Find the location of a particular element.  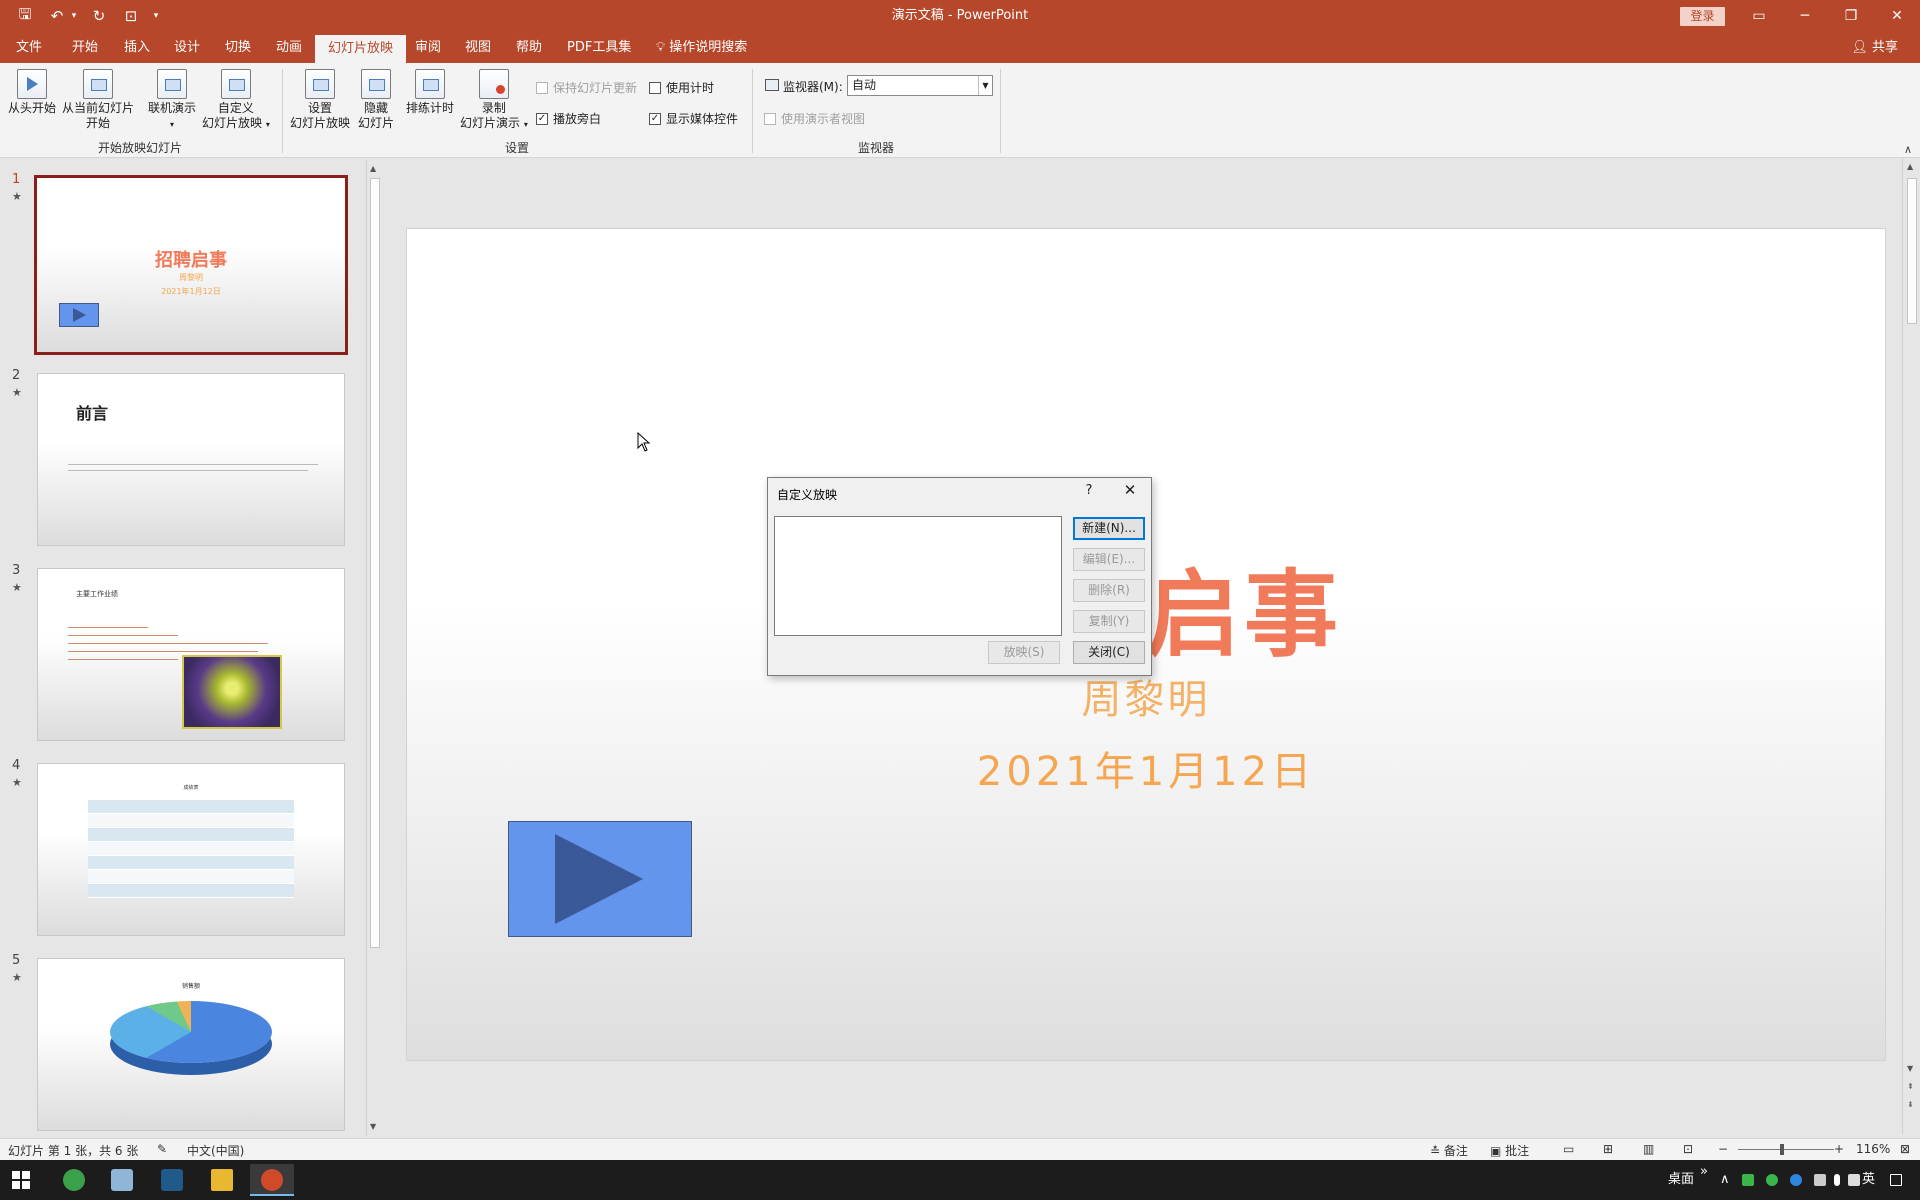

use-timings-checkbox: 使用计时 is located at coordinates (681, 87).